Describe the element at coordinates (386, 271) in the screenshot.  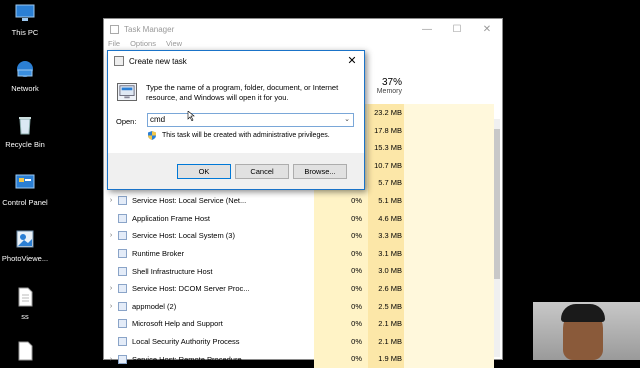
I see `process-memory: 3.0 MB` at that location.